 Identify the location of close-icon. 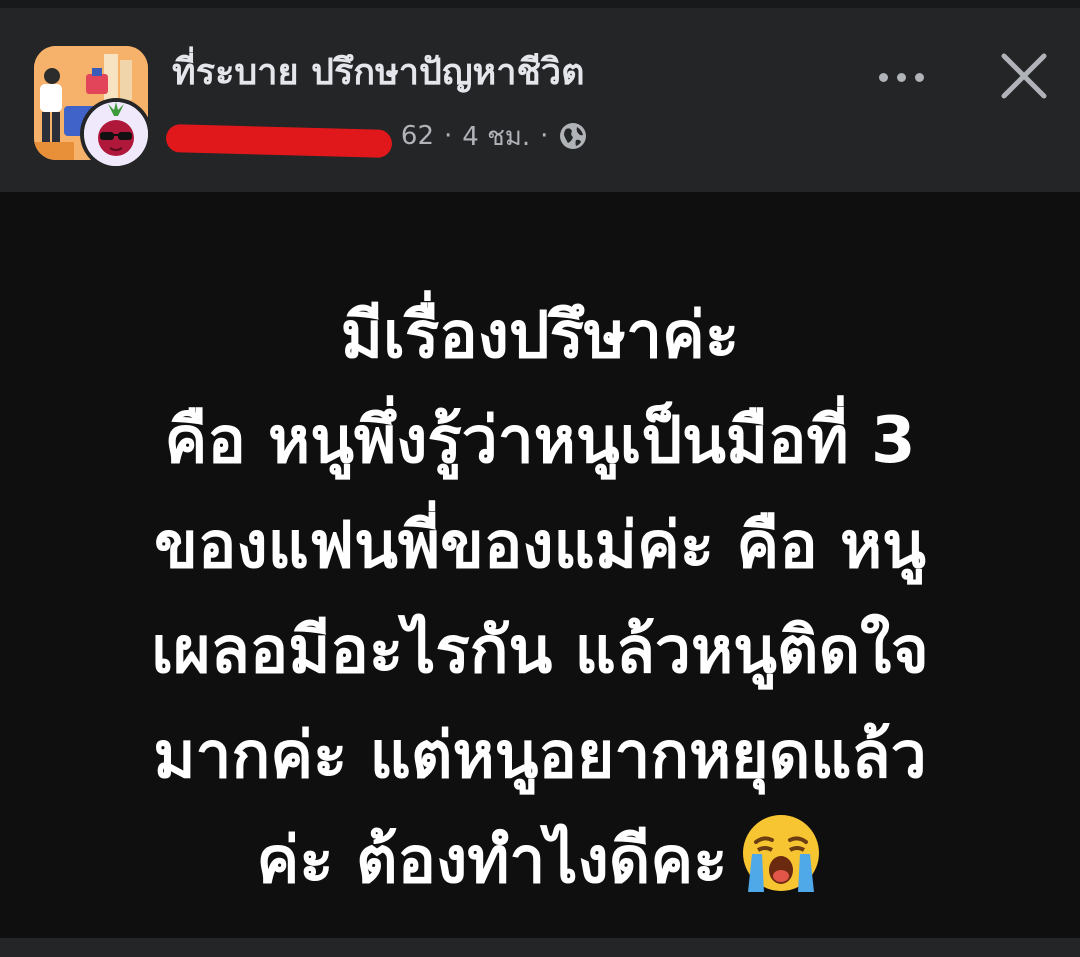
(1024, 76).